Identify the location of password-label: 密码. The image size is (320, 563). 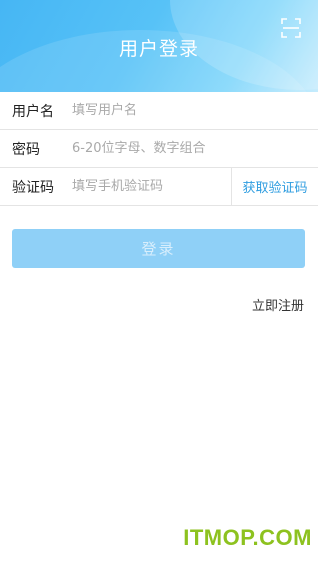
(26, 149).